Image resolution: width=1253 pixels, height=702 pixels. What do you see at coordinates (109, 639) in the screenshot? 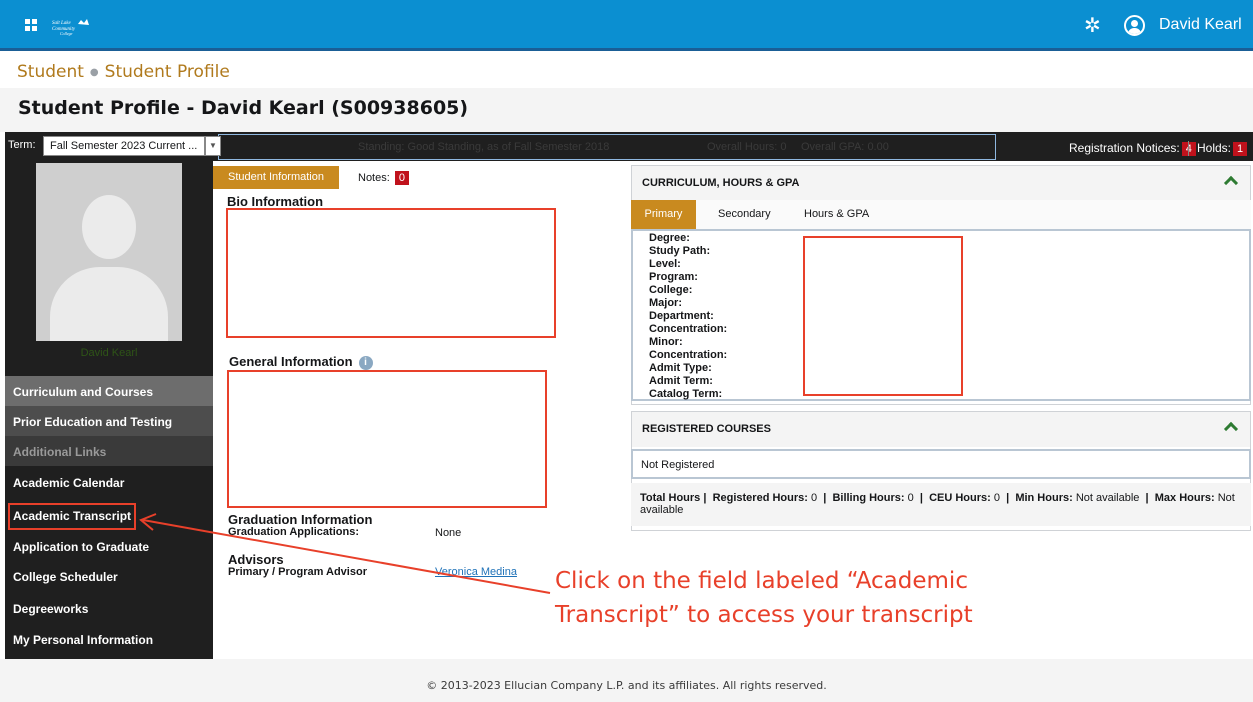
I see `sidebar-item-my-personal-information: My Personal Information` at bounding box center [109, 639].